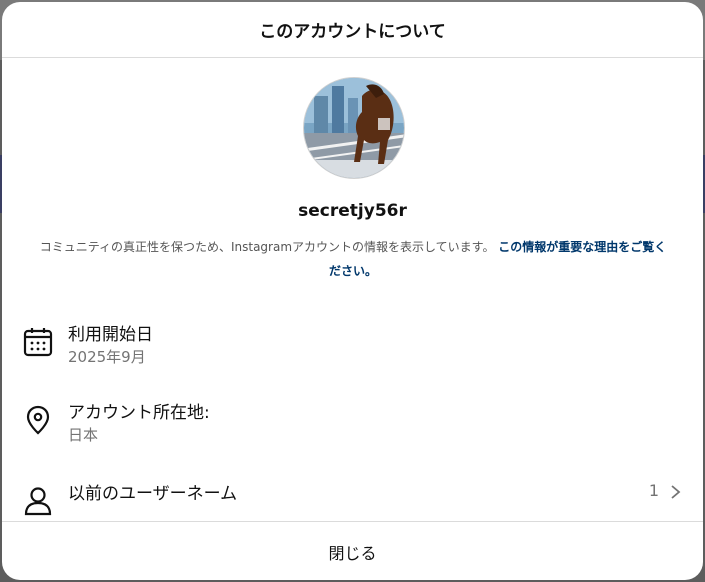  What do you see at coordinates (107, 357) in the screenshot?
I see `joined-date-value: 2025年9月` at bounding box center [107, 357].